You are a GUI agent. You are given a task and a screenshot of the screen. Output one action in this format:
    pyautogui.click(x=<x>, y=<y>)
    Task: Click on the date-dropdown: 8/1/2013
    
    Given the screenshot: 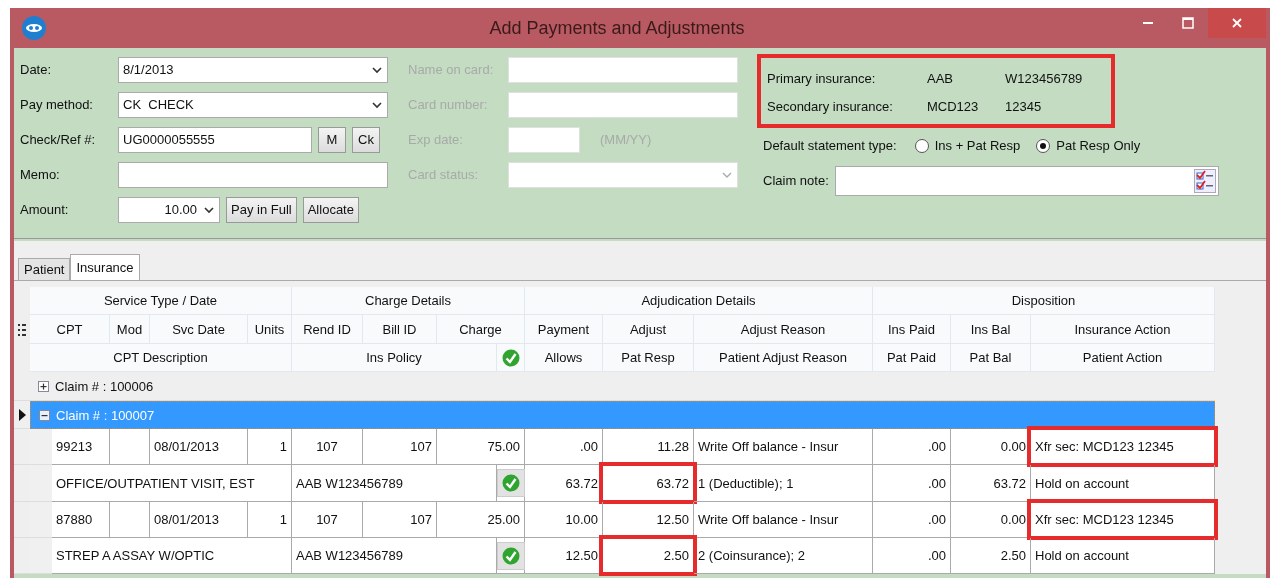 What is the action you would take?
    pyautogui.click(x=253, y=69)
    